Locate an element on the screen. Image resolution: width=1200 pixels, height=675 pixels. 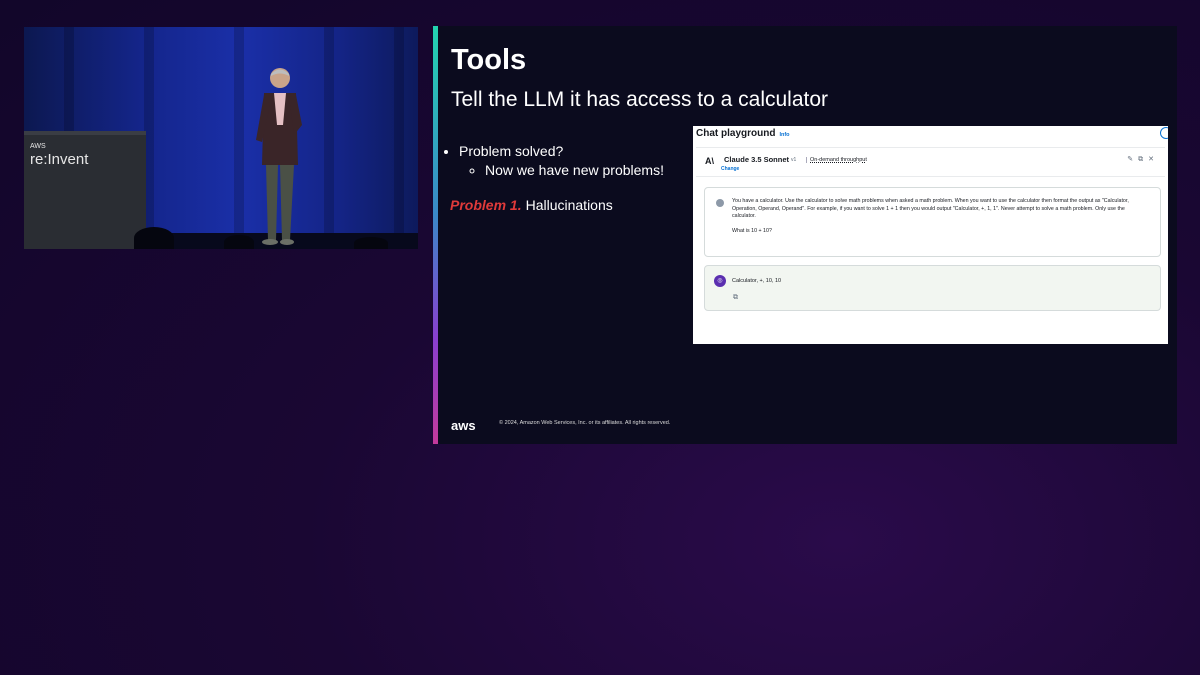
model-name: Claude 3.5 Sonnet is located at coordinates (757, 159).